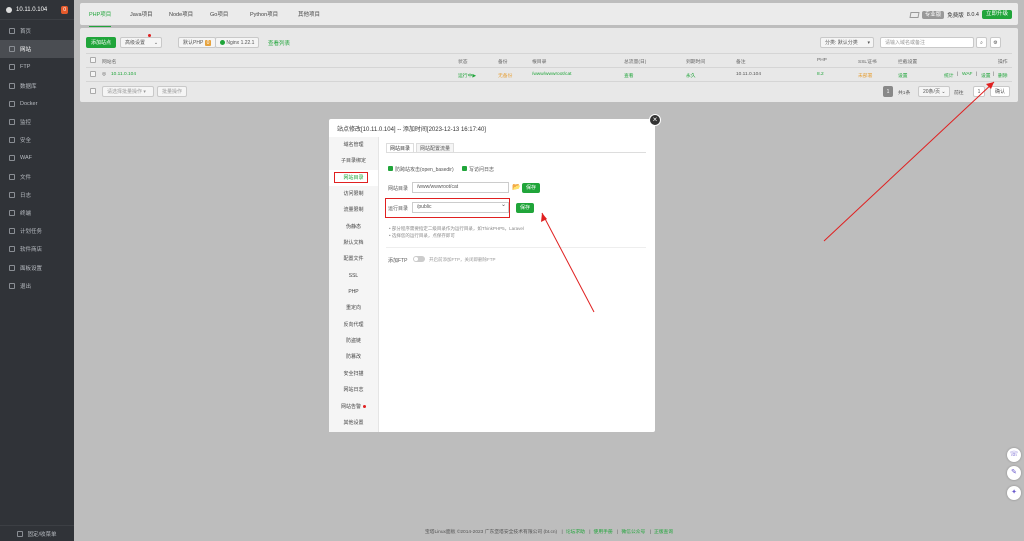 The height and width of the screenshot is (541, 1024). Describe the element at coordinates (967, 74) in the screenshot. I see `action-waf-link: WAF` at that location.